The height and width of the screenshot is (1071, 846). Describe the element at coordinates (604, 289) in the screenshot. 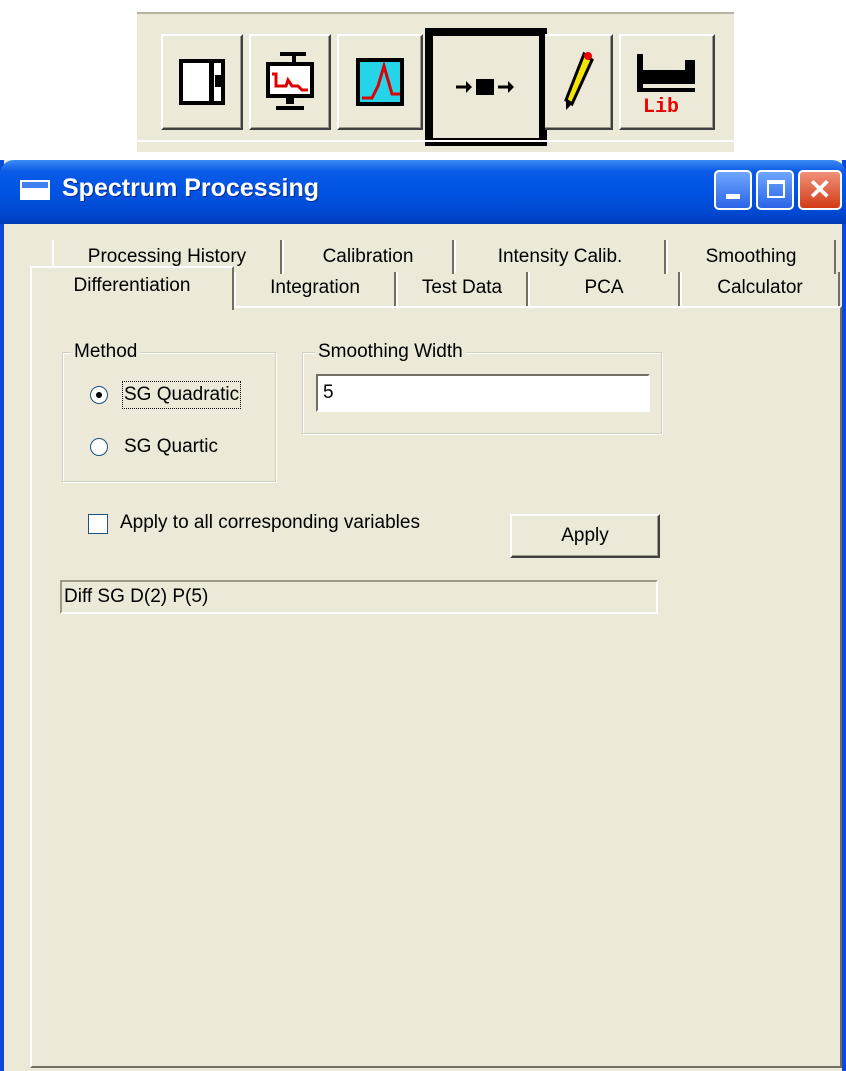

I see `tab-pca: PCA` at that location.